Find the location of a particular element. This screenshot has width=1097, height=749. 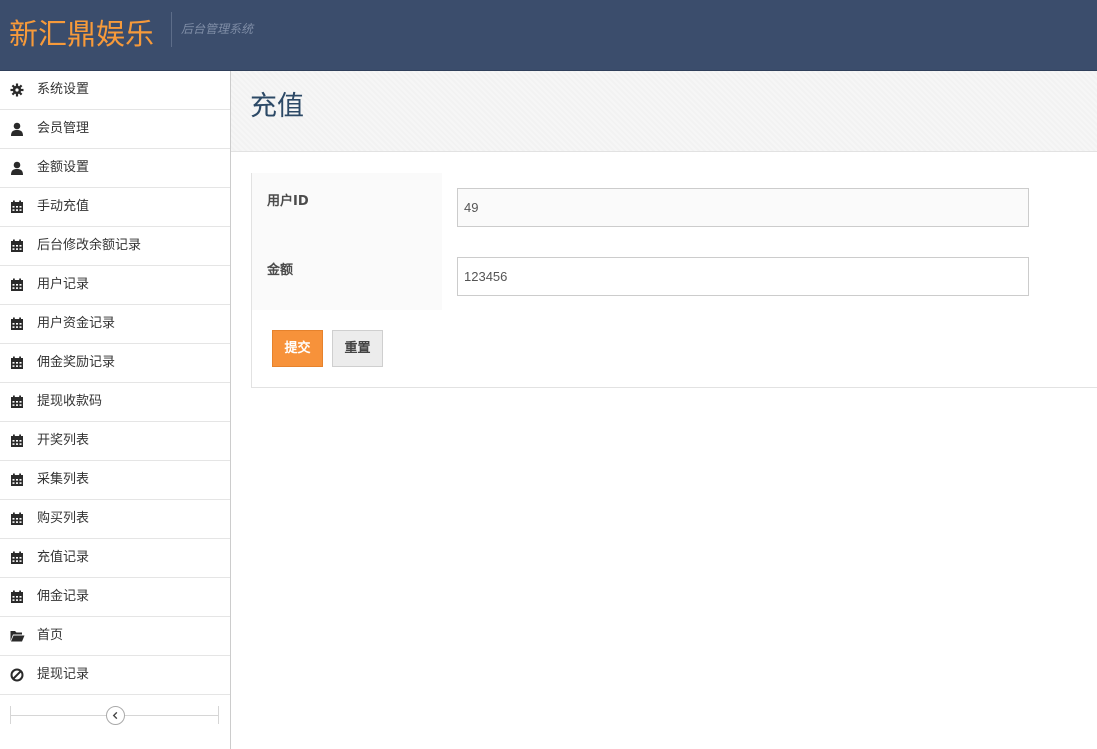

reset-button: 重置 is located at coordinates (357, 348).